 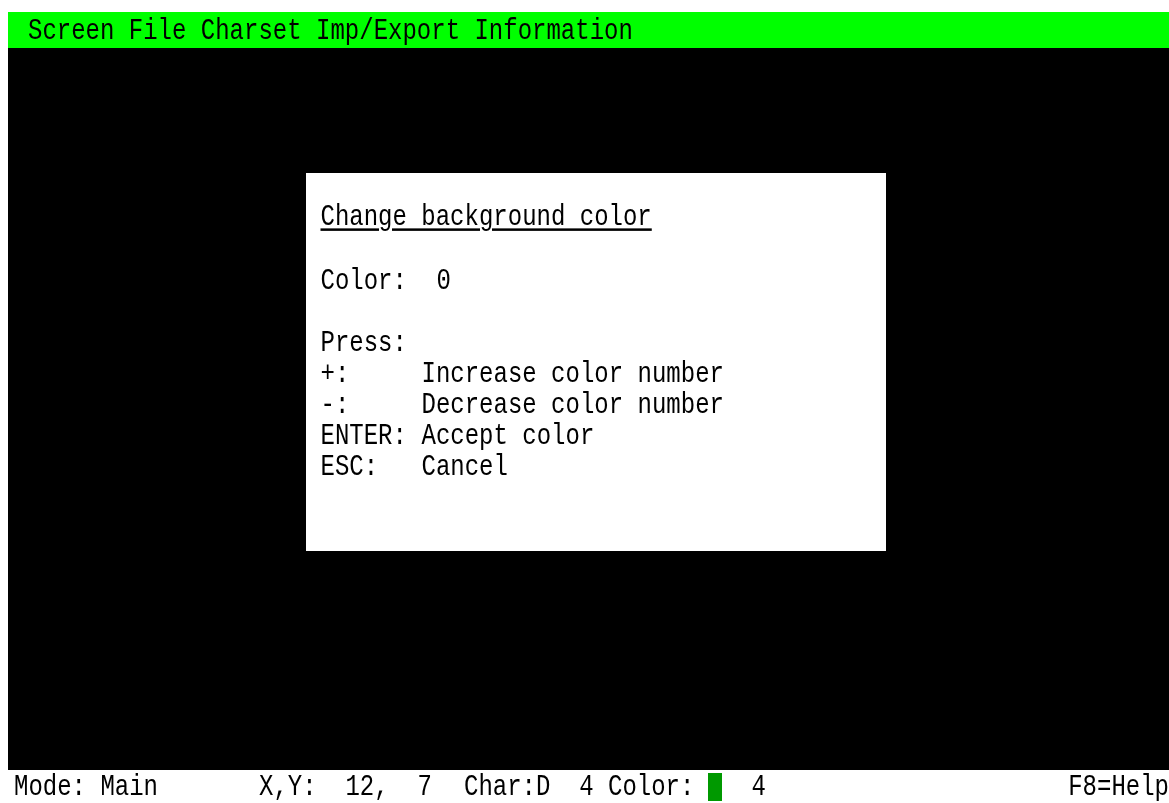 I want to click on dialog-title: Change background color, so click(x=486, y=217).